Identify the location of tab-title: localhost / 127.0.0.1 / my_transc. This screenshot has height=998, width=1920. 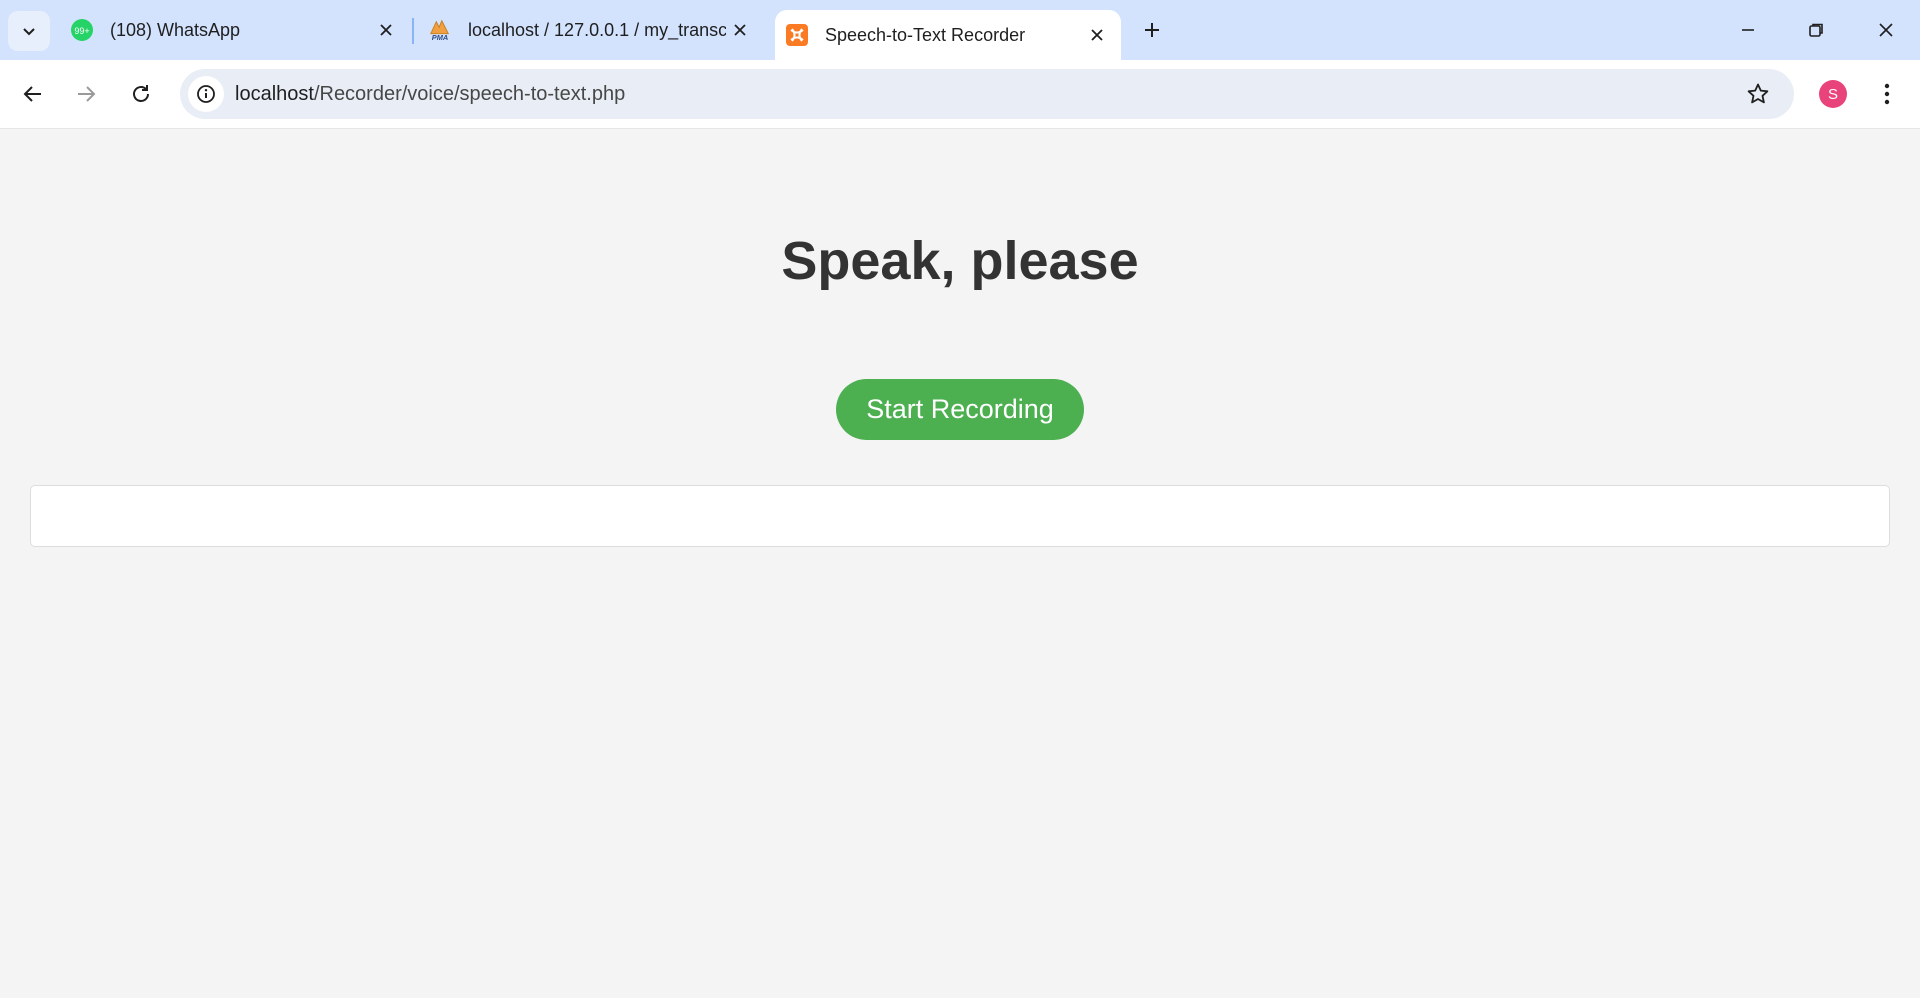
(597, 29).